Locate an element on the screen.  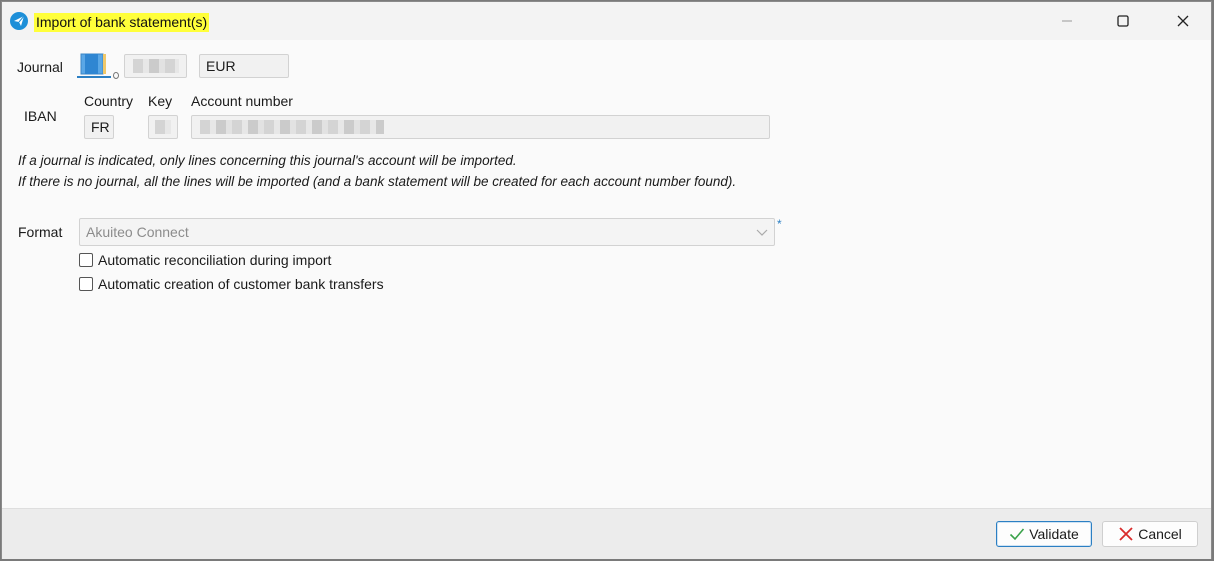
title-bar: Import of bank statement(s) is located at coordinates (606, 21).